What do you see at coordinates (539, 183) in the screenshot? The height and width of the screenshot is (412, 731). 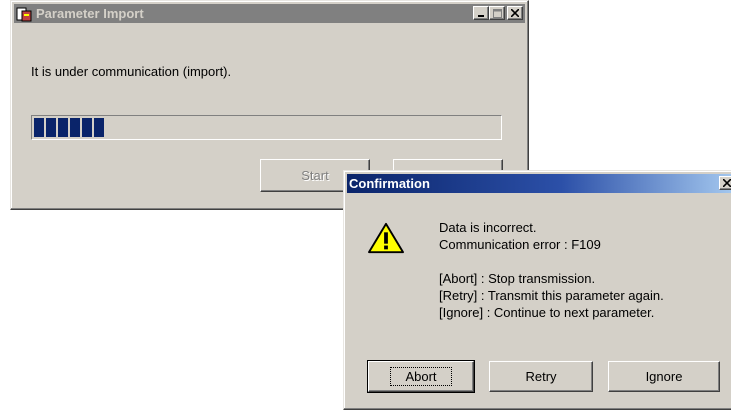 I see `confirmation-titlebar: Confirmation` at bounding box center [539, 183].